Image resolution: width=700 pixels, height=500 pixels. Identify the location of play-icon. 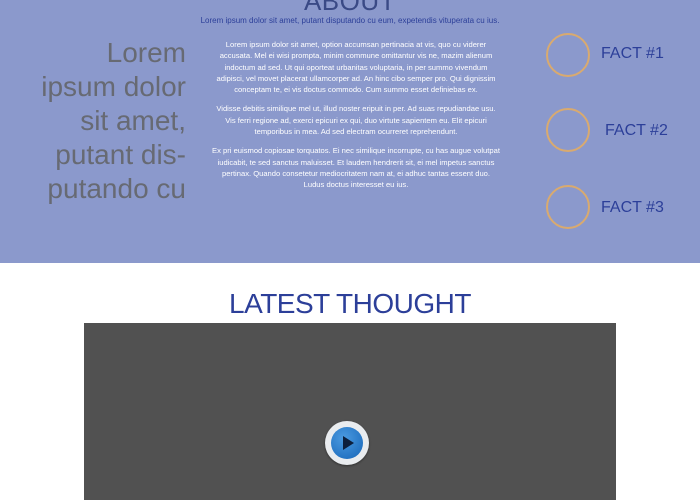
(347, 443).